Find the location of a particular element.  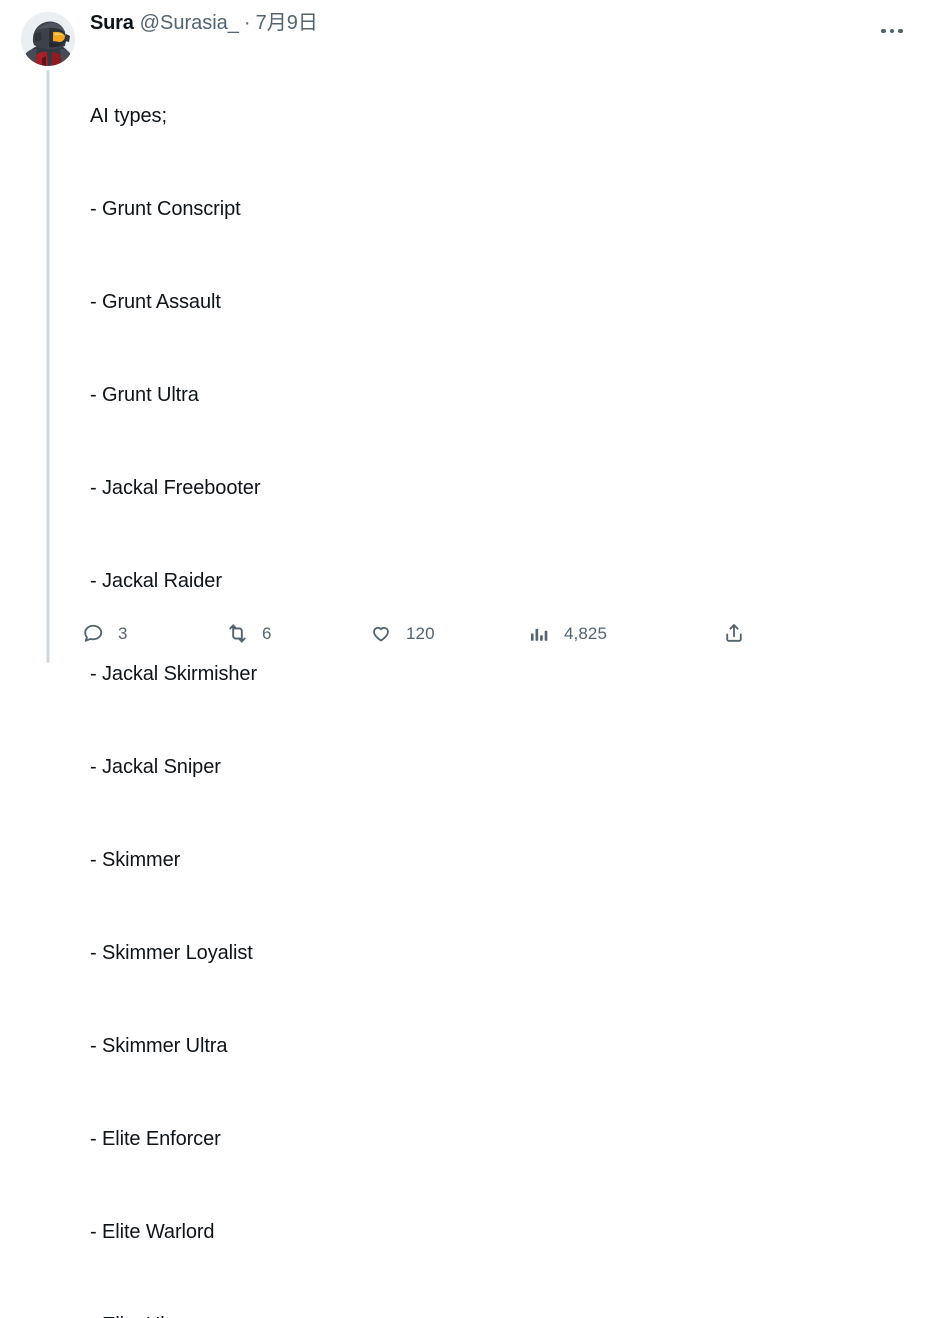

tweet-header: Sura @Surasia_ · 7月9日 is located at coordinates (502, 23).